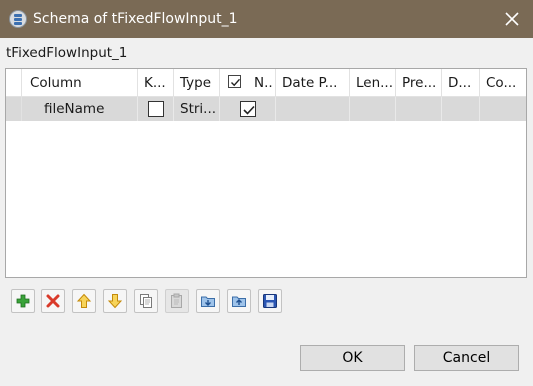 The height and width of the screenshot is (386, 533). I want to click on cell-length, so click(373, 109).